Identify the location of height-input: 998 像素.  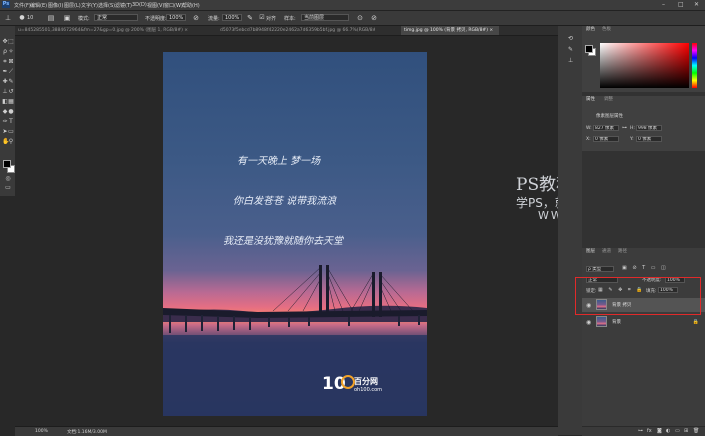
(649, 128).